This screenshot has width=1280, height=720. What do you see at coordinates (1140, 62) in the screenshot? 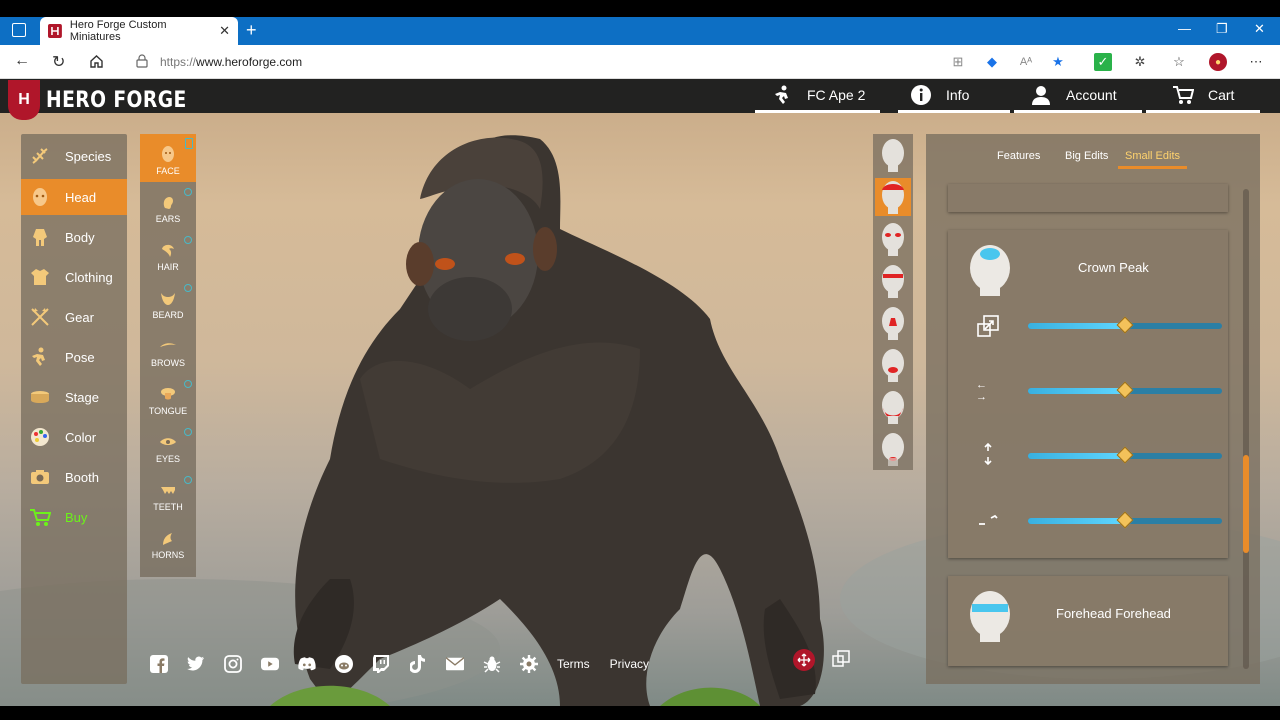
I see `extensions-puzzle-icon: ✲` at bounding box center [1140, 62].